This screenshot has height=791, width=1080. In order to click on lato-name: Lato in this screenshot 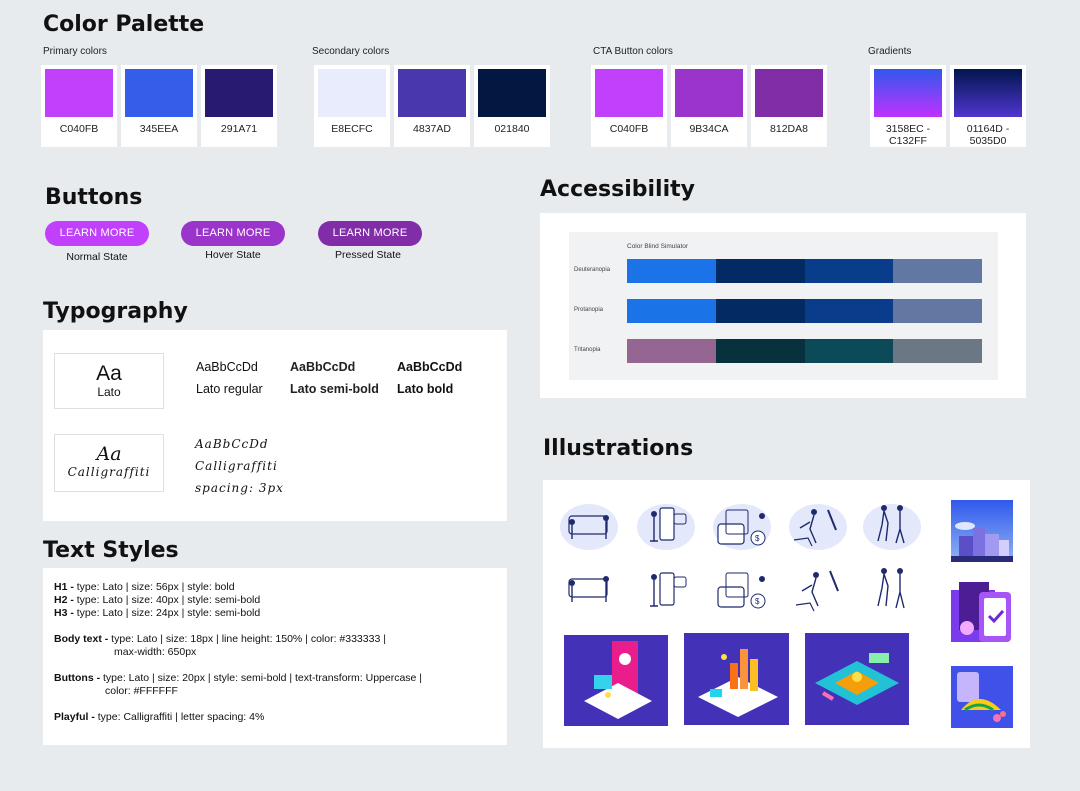, I will do `click(109, 392)`.